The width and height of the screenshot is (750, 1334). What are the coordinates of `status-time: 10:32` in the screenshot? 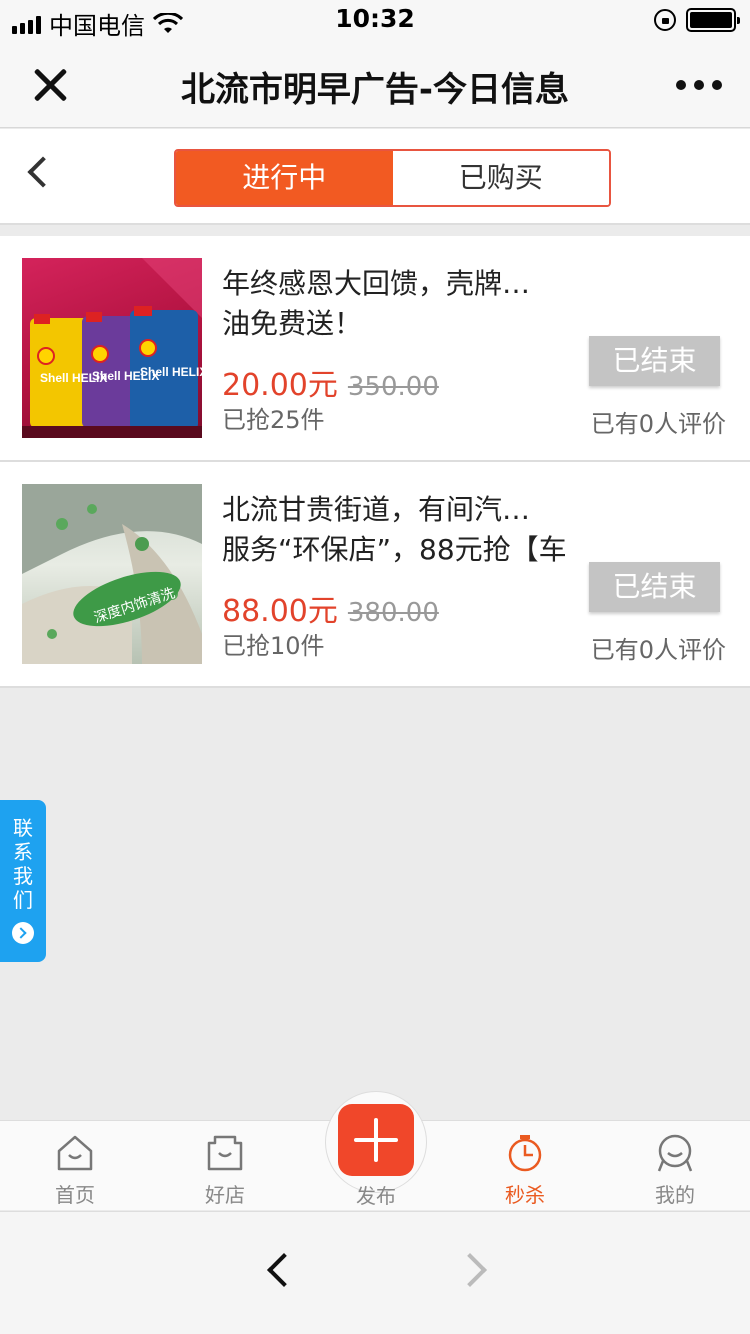 It's located at (375, 18).